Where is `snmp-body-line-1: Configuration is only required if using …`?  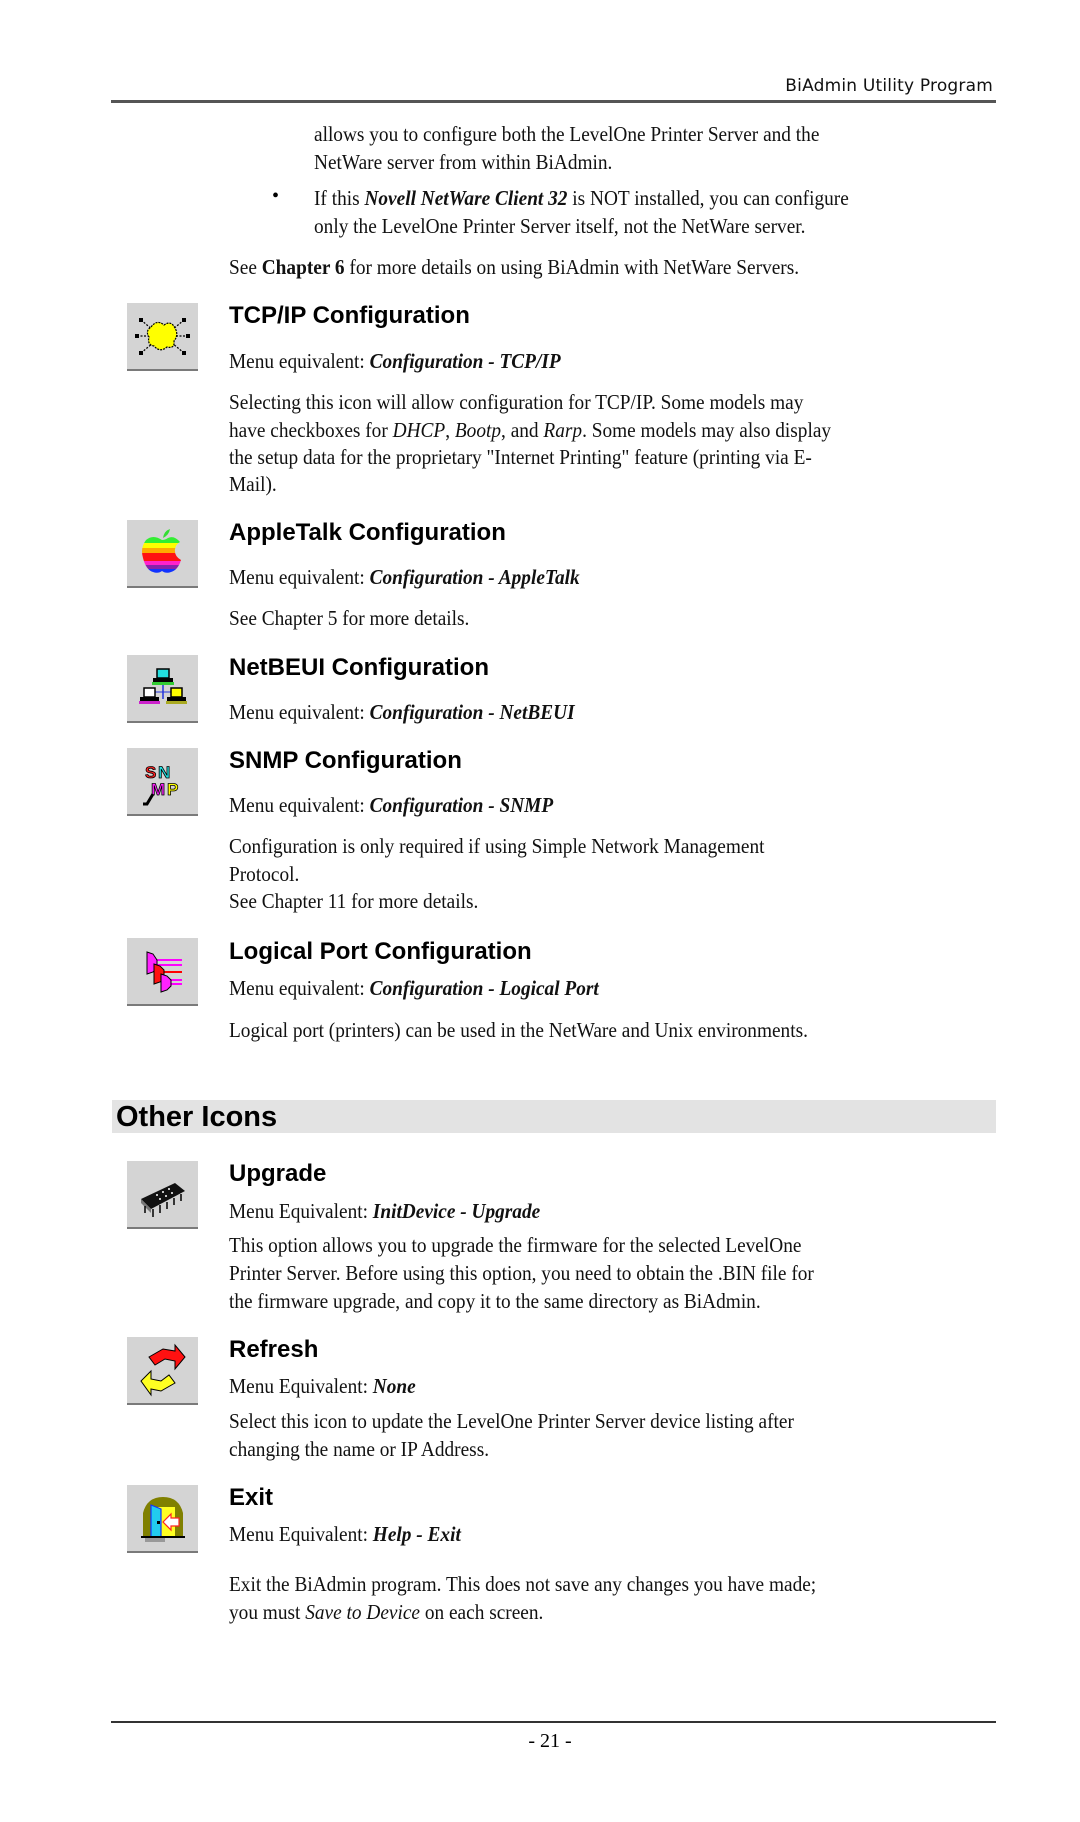 snmp-body-line-1: Configuration is only required if using … is located at coordinates (497, 846).